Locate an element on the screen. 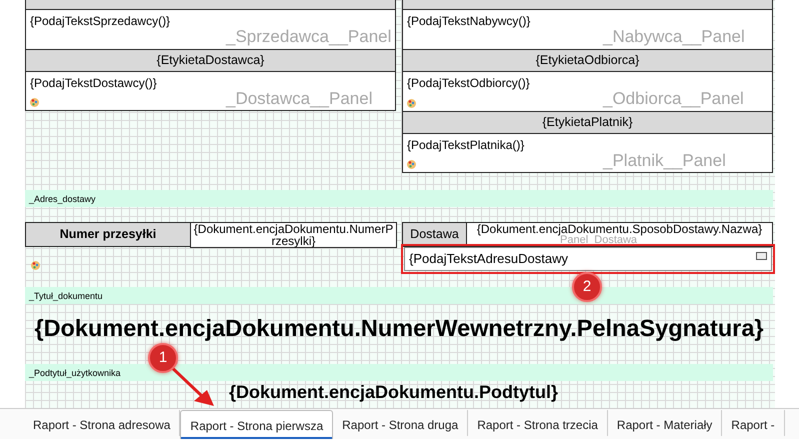 The width and height of the screenshot is (799, 440). panel-name: _Platnik__Panel is located at coordinates (664, 161).